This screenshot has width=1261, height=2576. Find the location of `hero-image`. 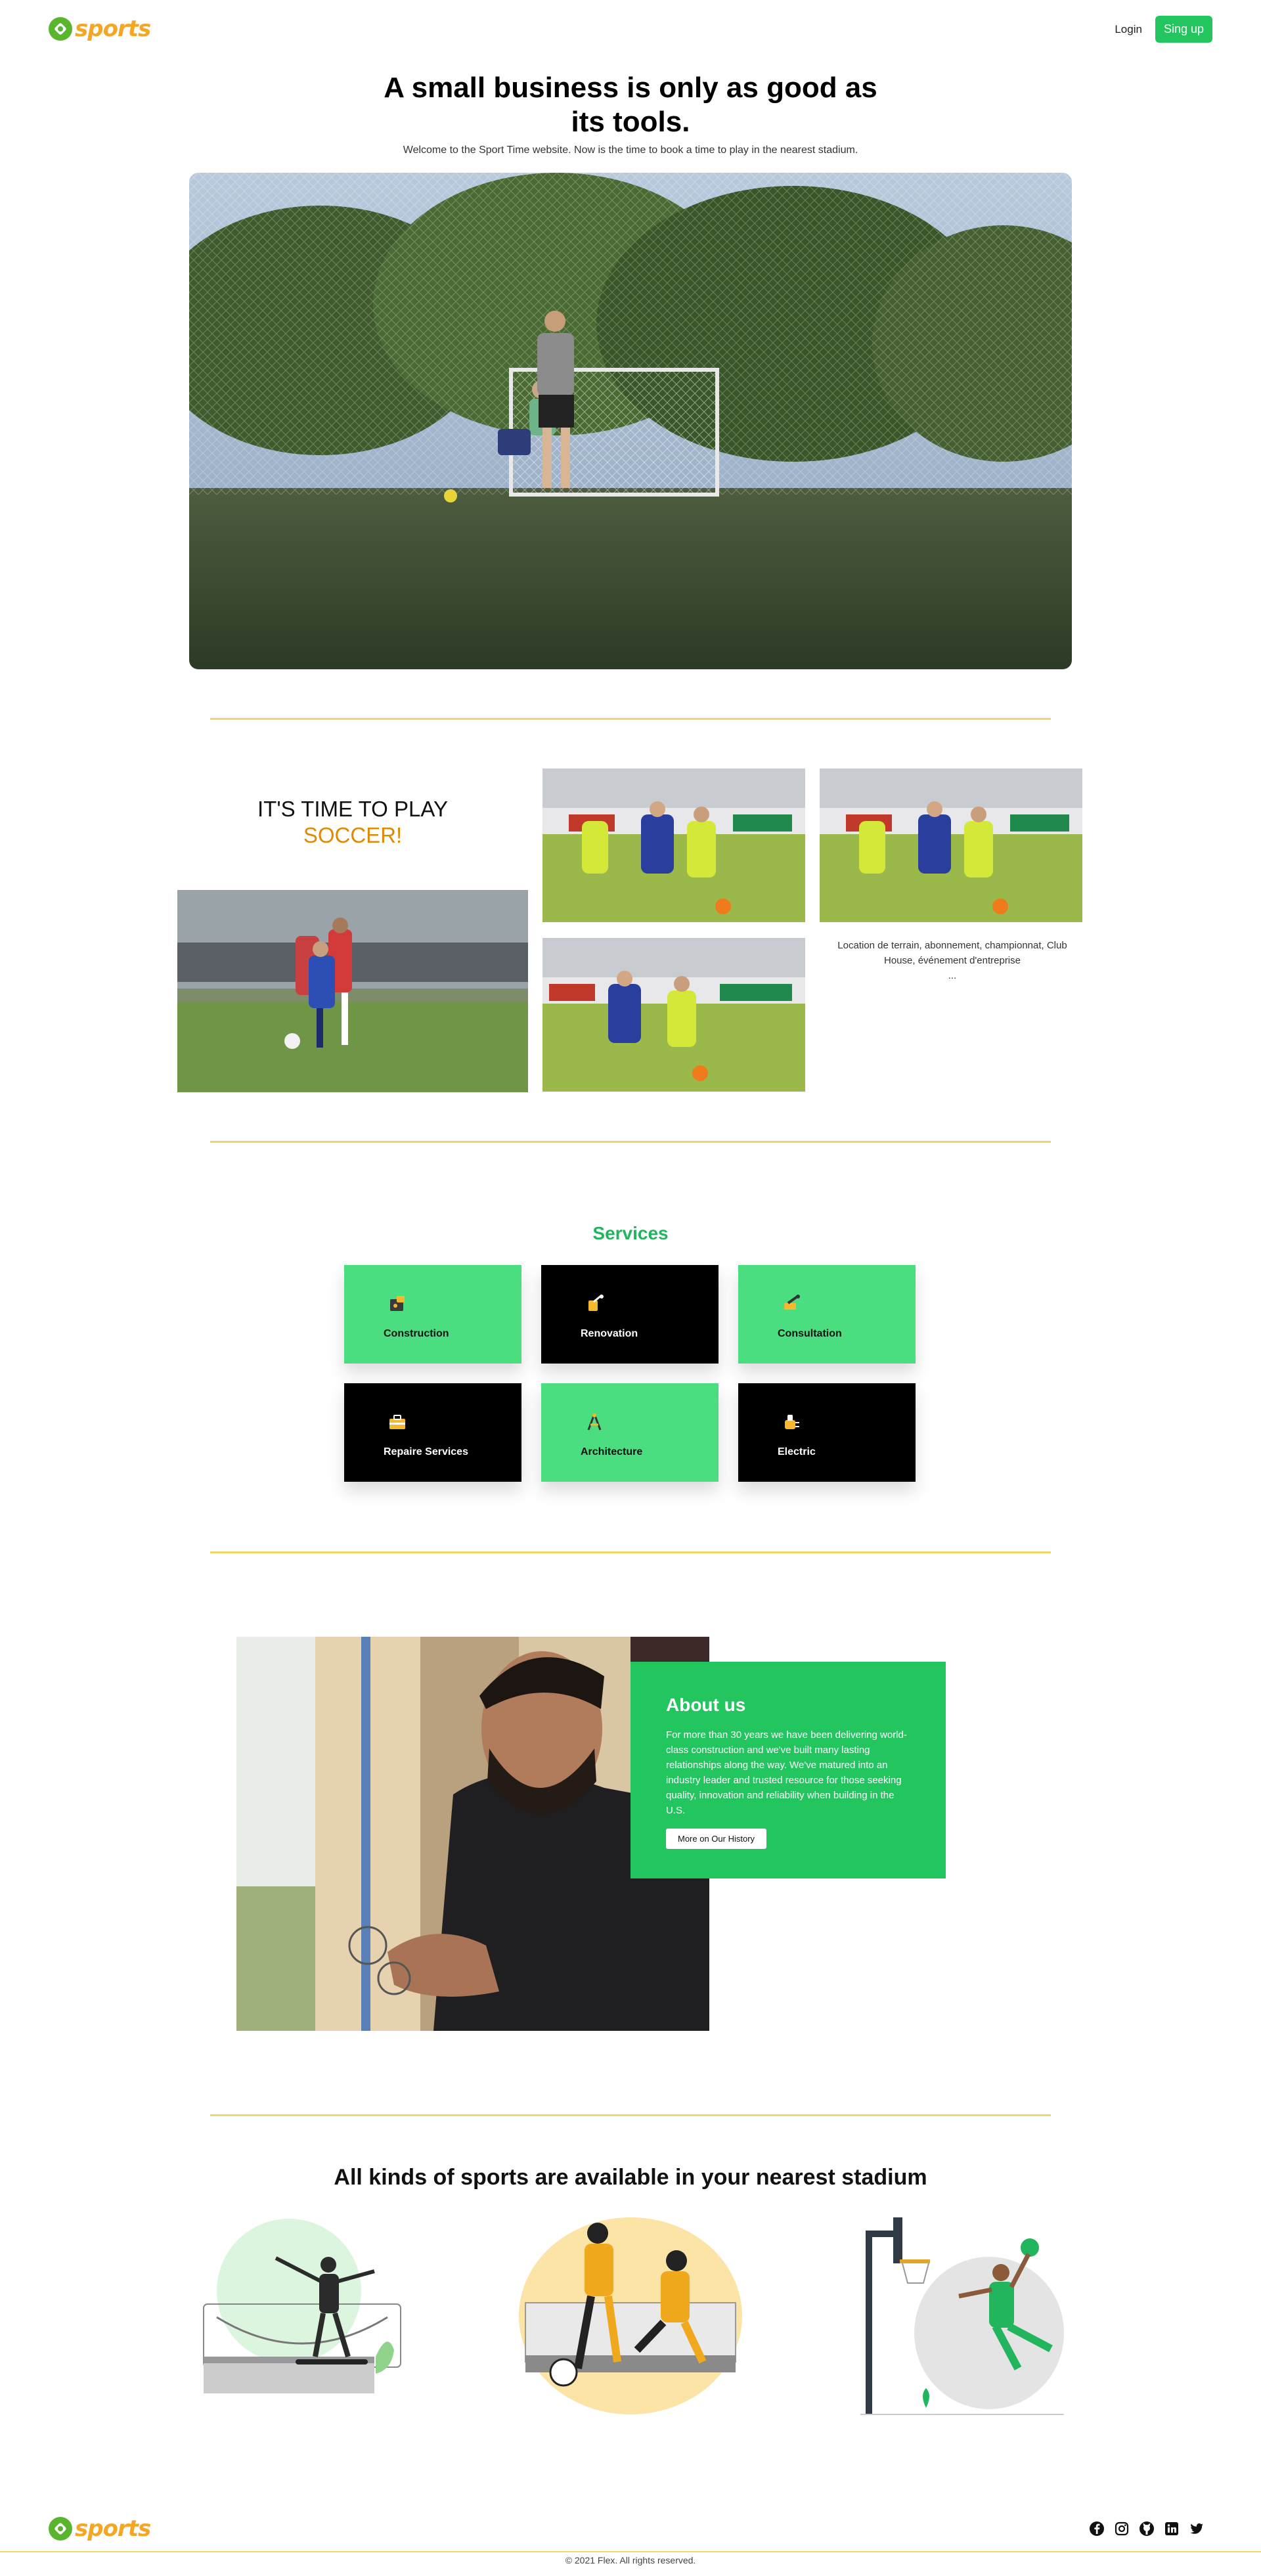

hero-image is located at coordinates (630, 421).